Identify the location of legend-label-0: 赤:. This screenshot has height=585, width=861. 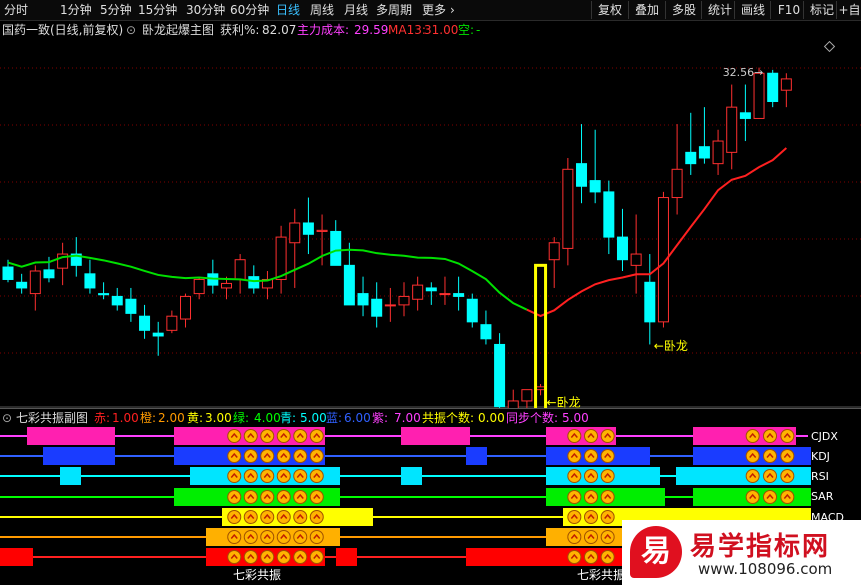
(102, 418).